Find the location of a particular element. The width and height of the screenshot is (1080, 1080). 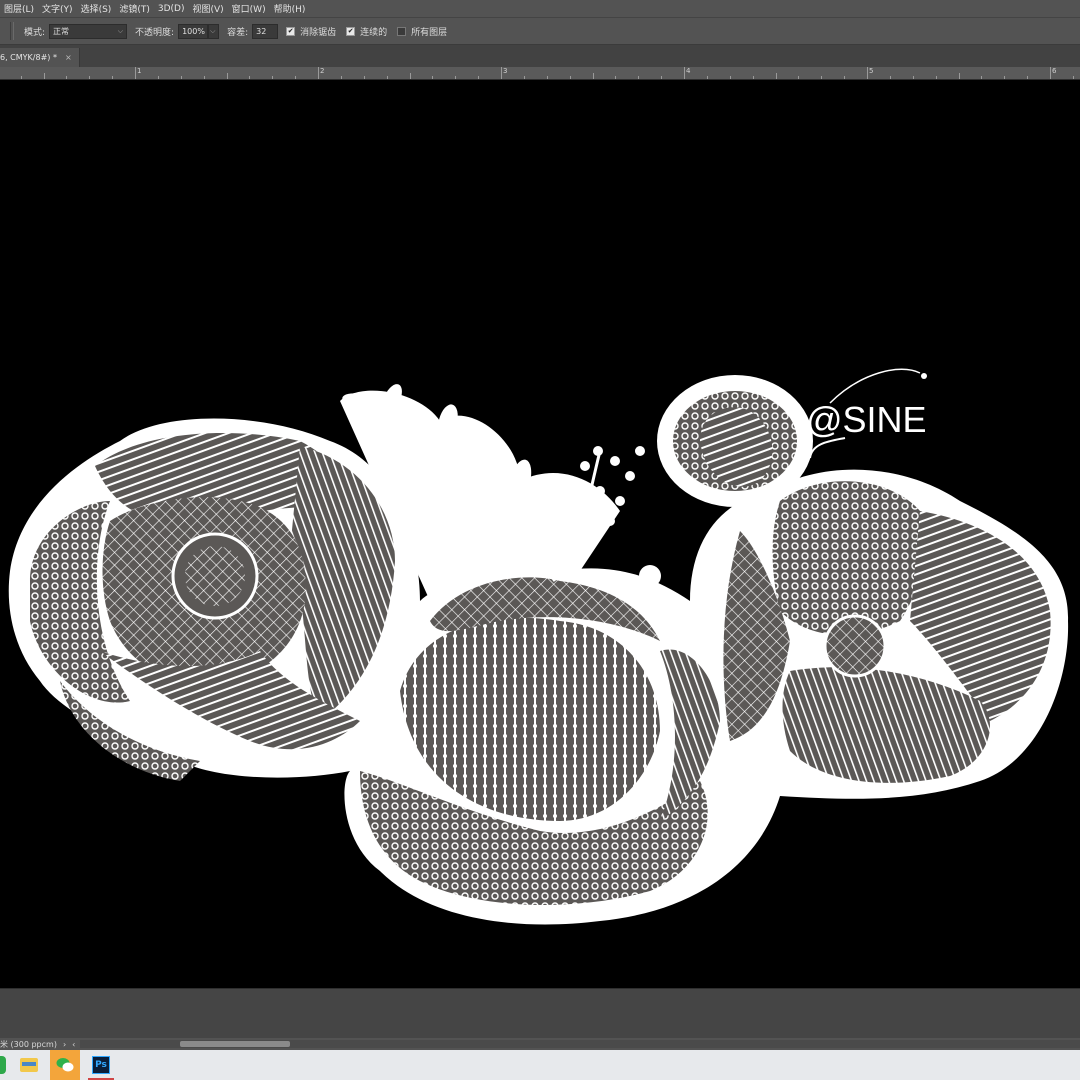

scrollbar-thumb is located at coordinates (235, 1044).